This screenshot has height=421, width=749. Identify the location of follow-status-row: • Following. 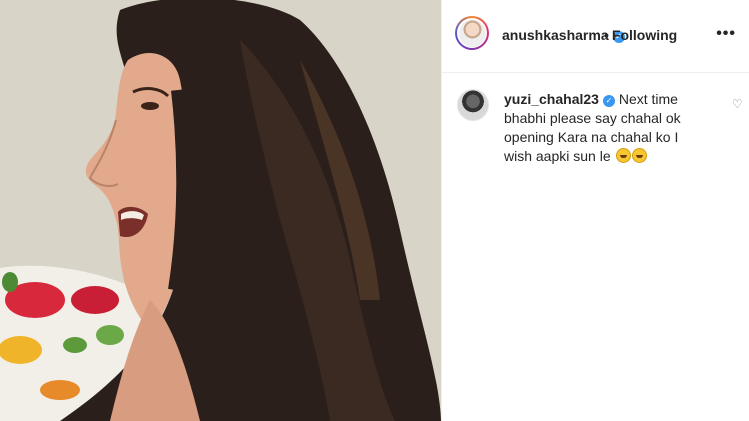
(638, 35).